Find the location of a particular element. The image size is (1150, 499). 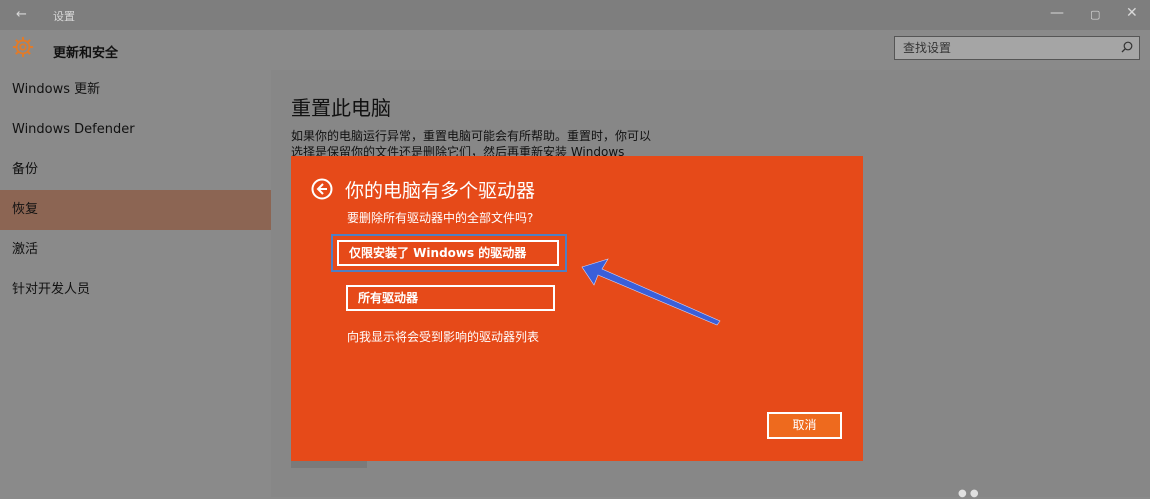

sidebar-item-activation: 激活 is located at coordinates (135, 250).